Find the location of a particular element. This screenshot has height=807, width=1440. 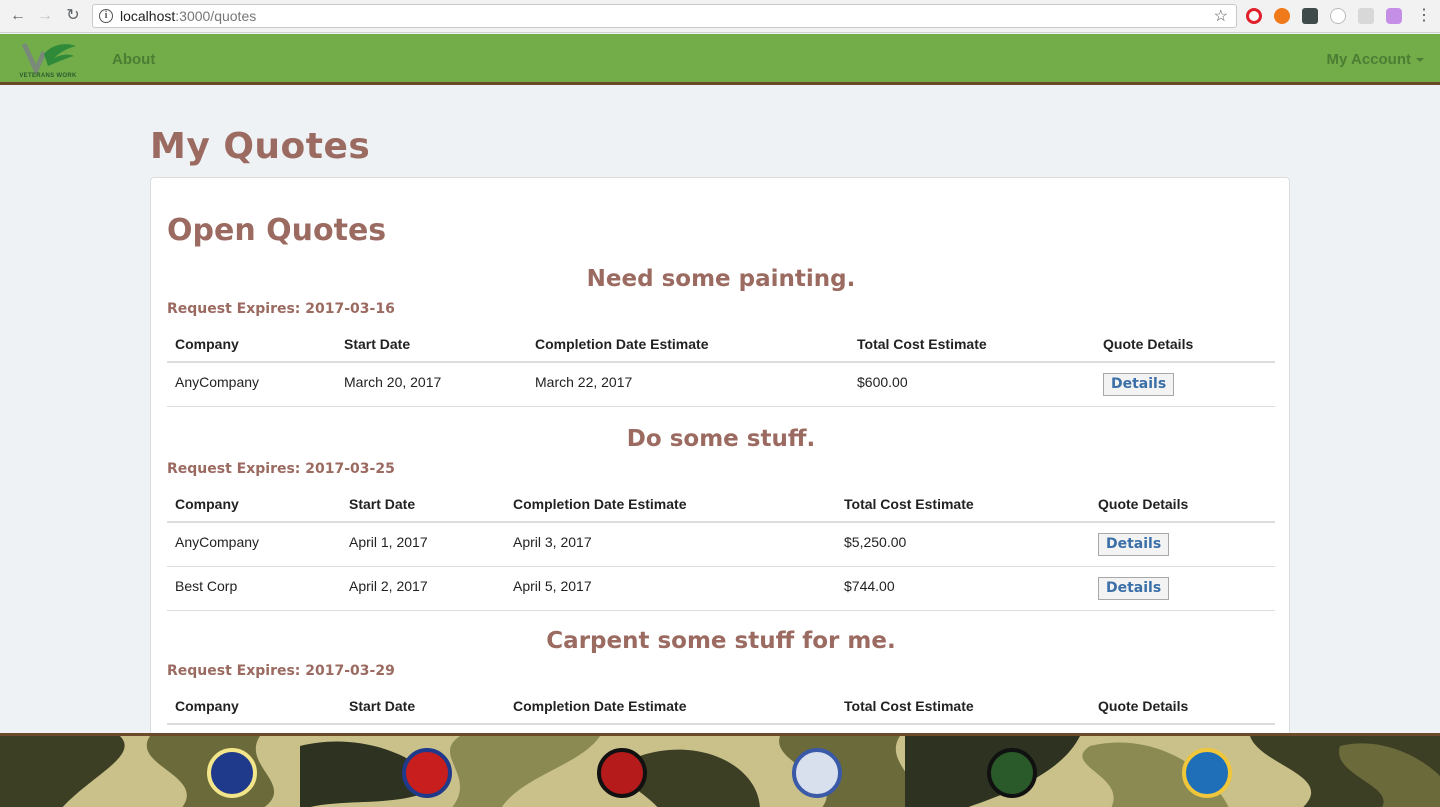

quote-title: Carpent some stuff for me. is located at coordinates (721, 641).